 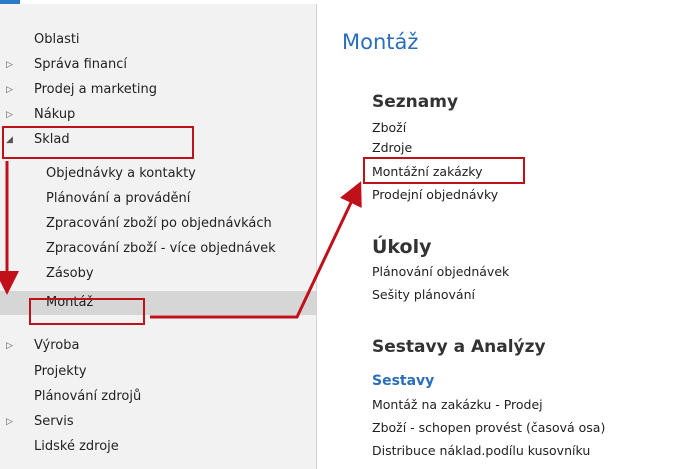 What do you see at coordinates (435, 195) in the screenshot?
I see `link-prodejni-objednavky: Prodejní objednávky` at bounding box center [435, 195].